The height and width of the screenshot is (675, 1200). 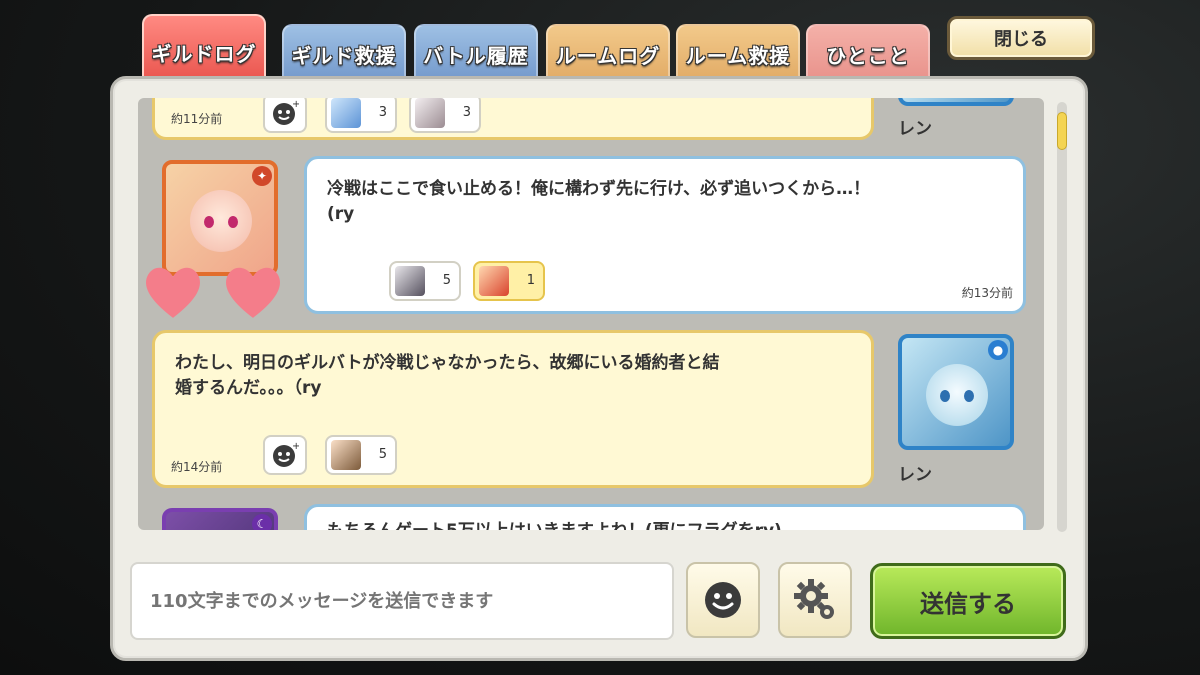 What do you see at coordinates (998, 350) in the screenshot?
I see `water-element-icon: ●` at bounding box center [998, 350].